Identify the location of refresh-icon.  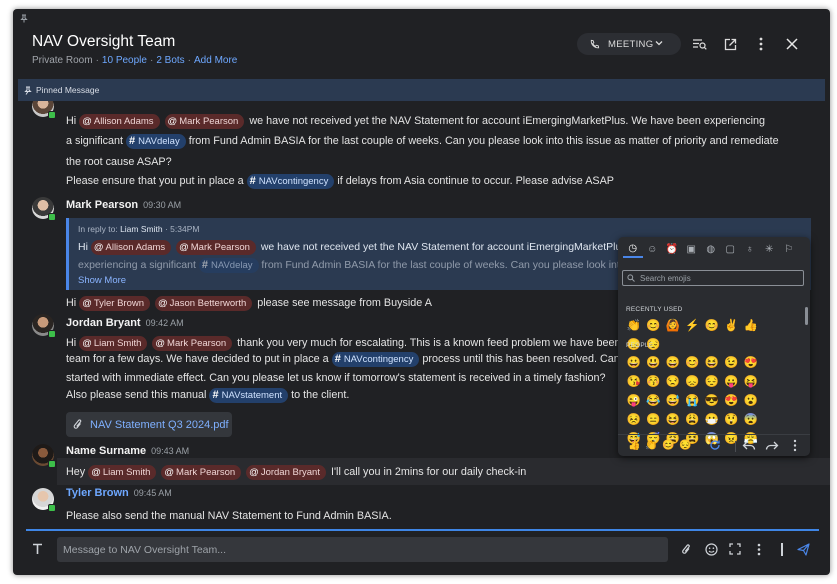
(715, 447).